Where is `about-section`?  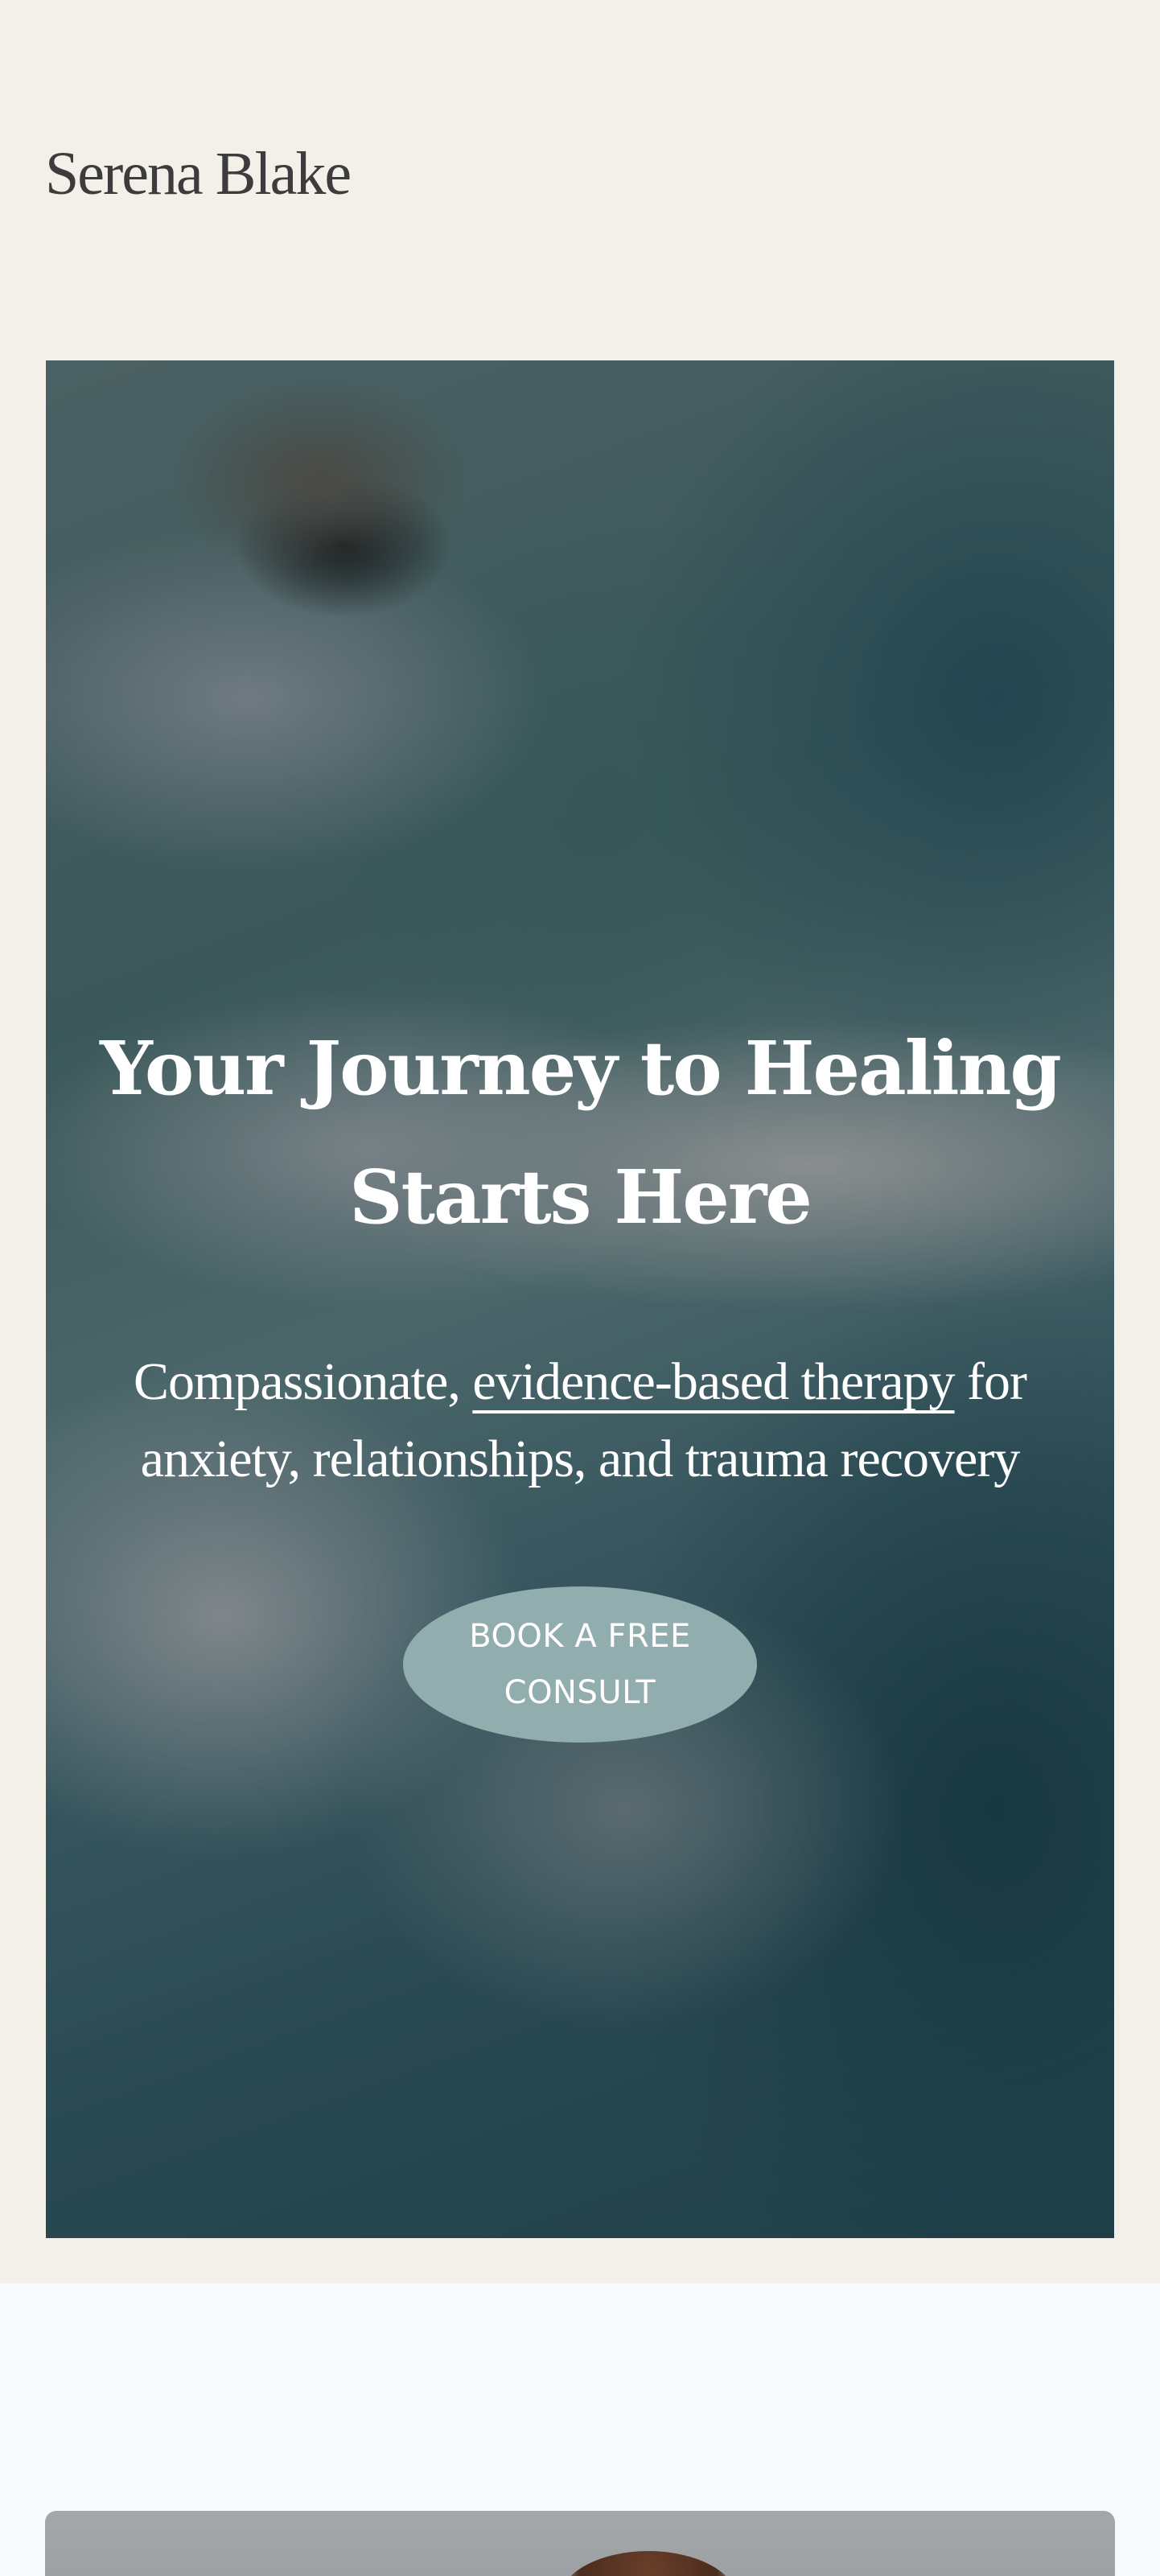 about-section is located at coordinates (580, 2429).